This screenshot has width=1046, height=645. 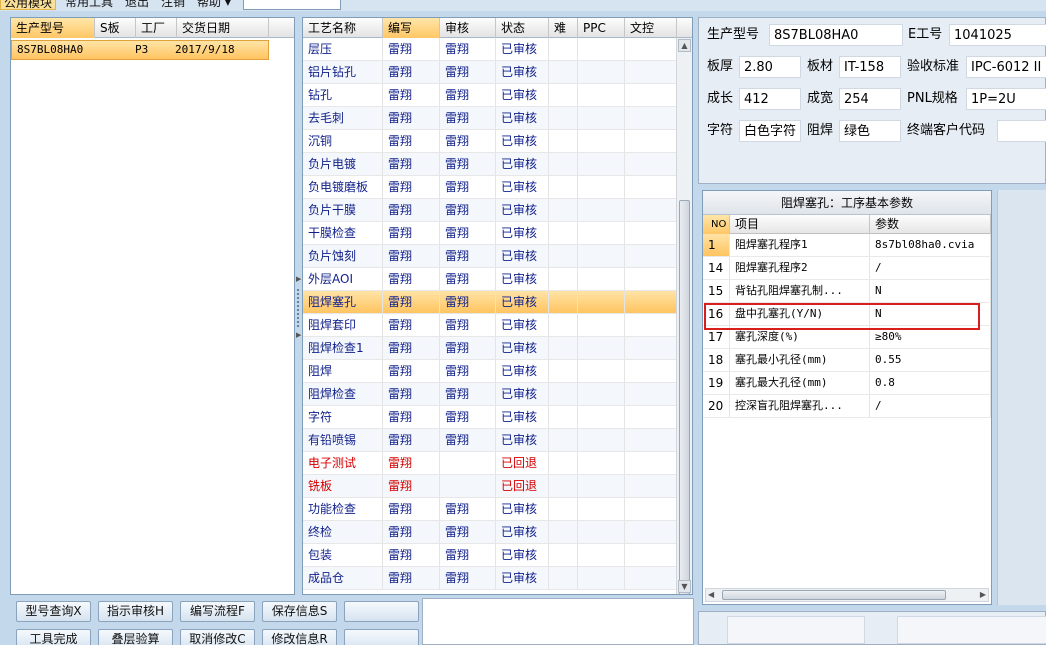 What do you see at coordinates (930, 245) in the screenshot?
I see `param-value-cell: 8s7bl08ha0.cvia` at bounding box center [930, 245].